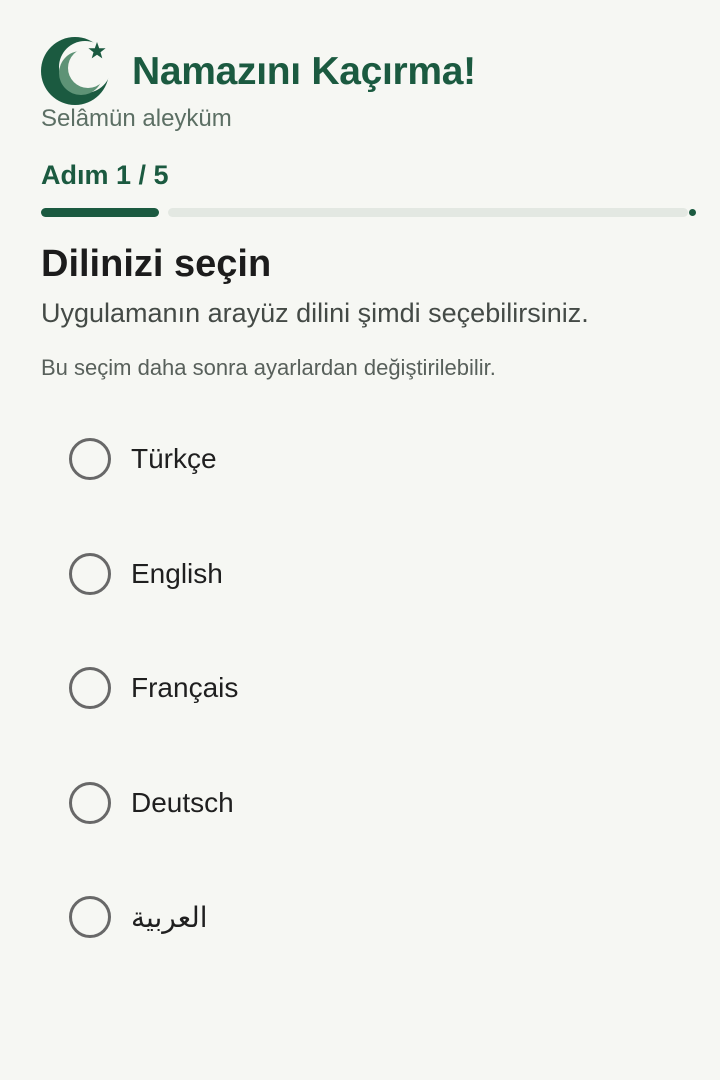  I want to click on language-label: Türkçe, so click(174, 459).